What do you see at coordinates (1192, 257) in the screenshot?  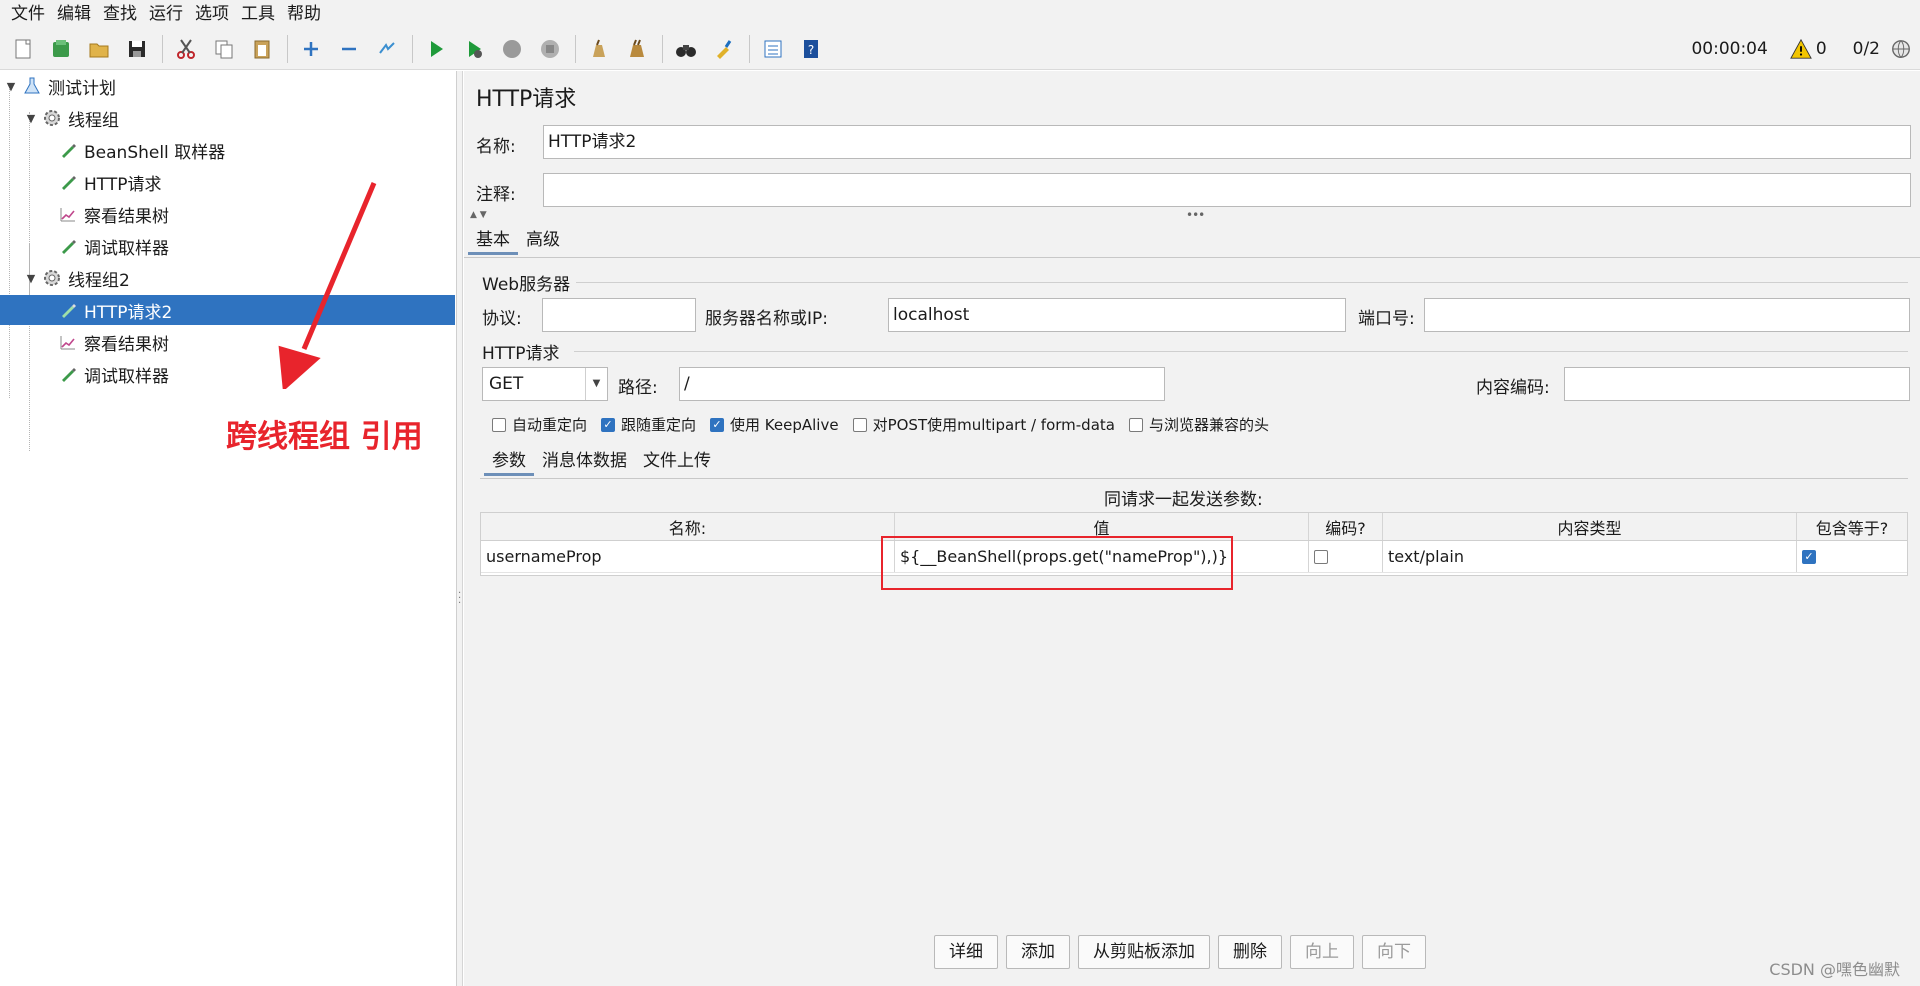 I see `tabs-divider` at bounding box center [1192, 257].